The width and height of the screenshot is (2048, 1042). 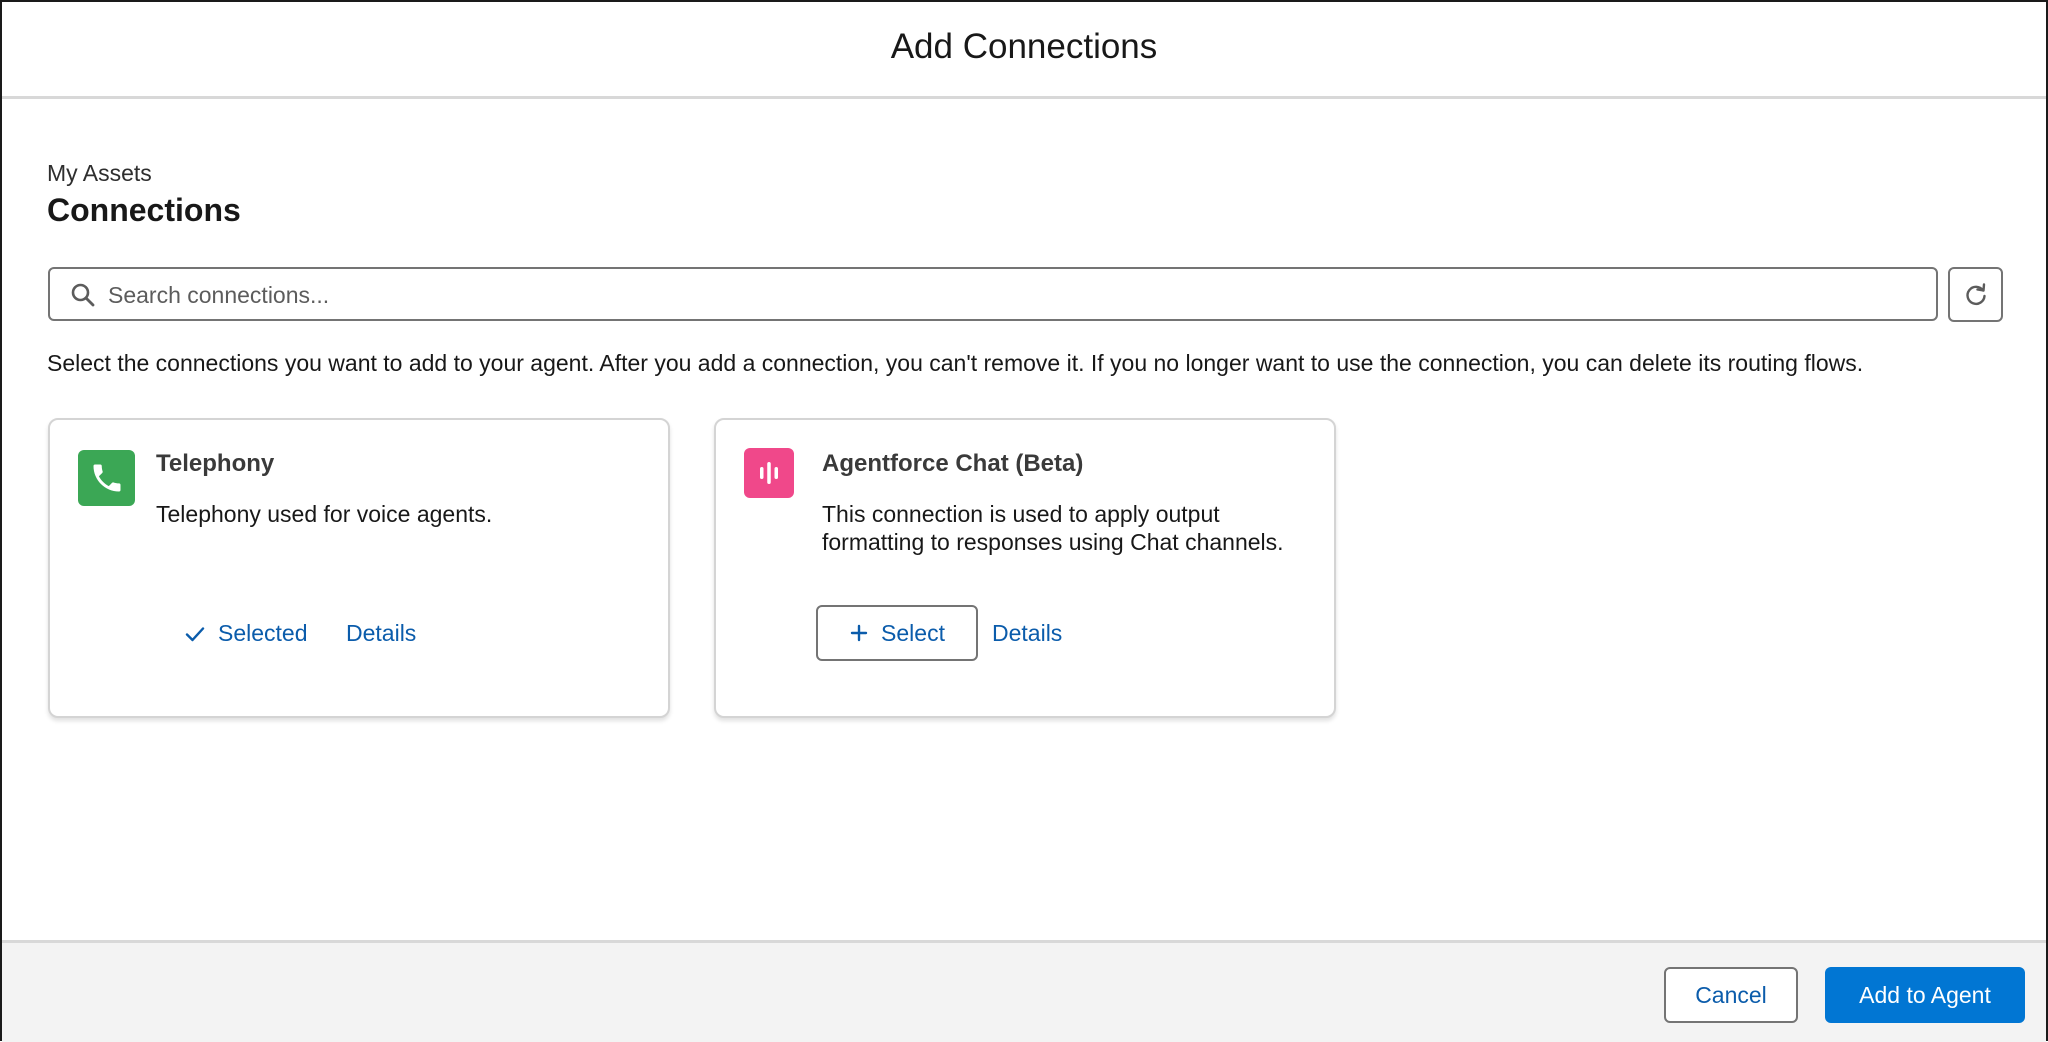 What do you see at coordinates (1024, 46) in the screenshot?
I see `modal-title: Add Connections` at bounding box center [1024, 46].